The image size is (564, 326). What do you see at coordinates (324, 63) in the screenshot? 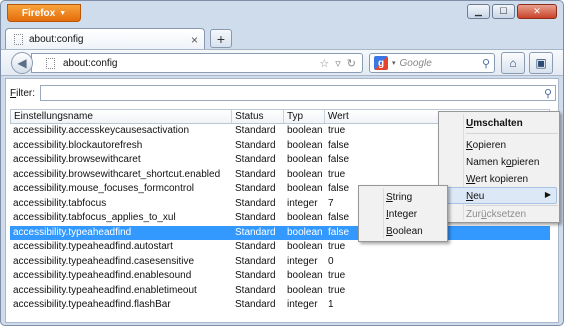
I see `bookmark-star-icon: ☆` at bounding box center [324, 63].